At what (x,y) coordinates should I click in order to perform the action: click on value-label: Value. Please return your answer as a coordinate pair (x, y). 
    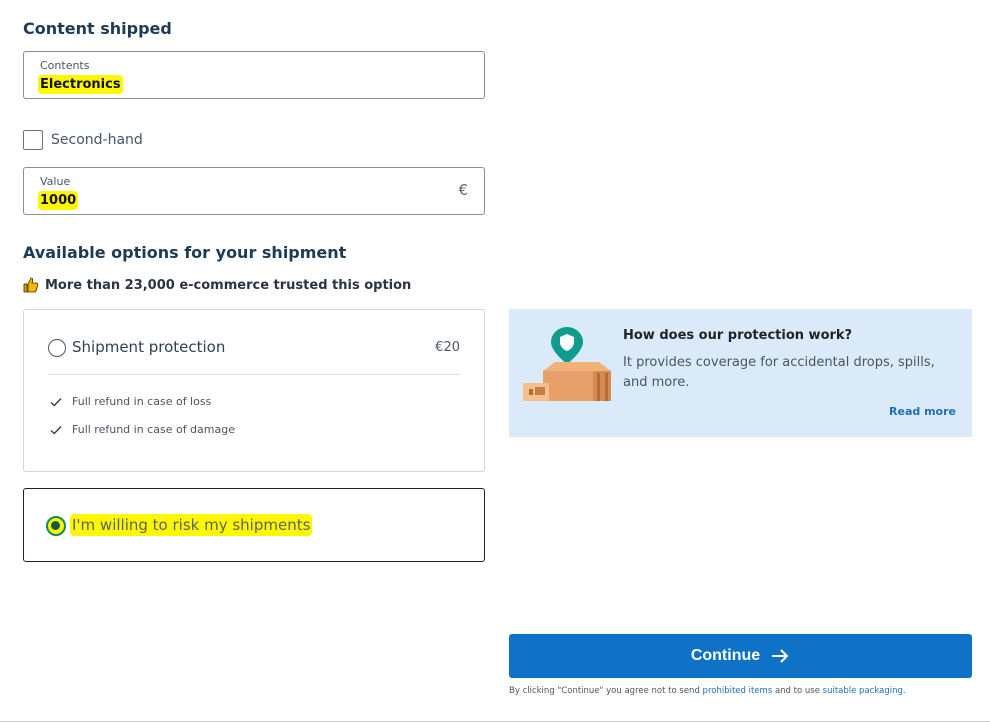
    Looking at the image, I should click on (55, 181).